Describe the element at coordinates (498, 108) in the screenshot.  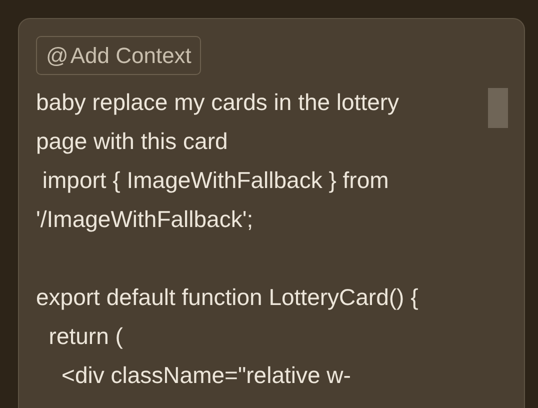
I see `text-cursor` at that location.